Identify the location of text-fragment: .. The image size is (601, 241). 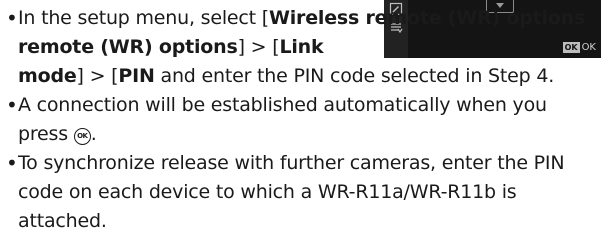
(93, 134).